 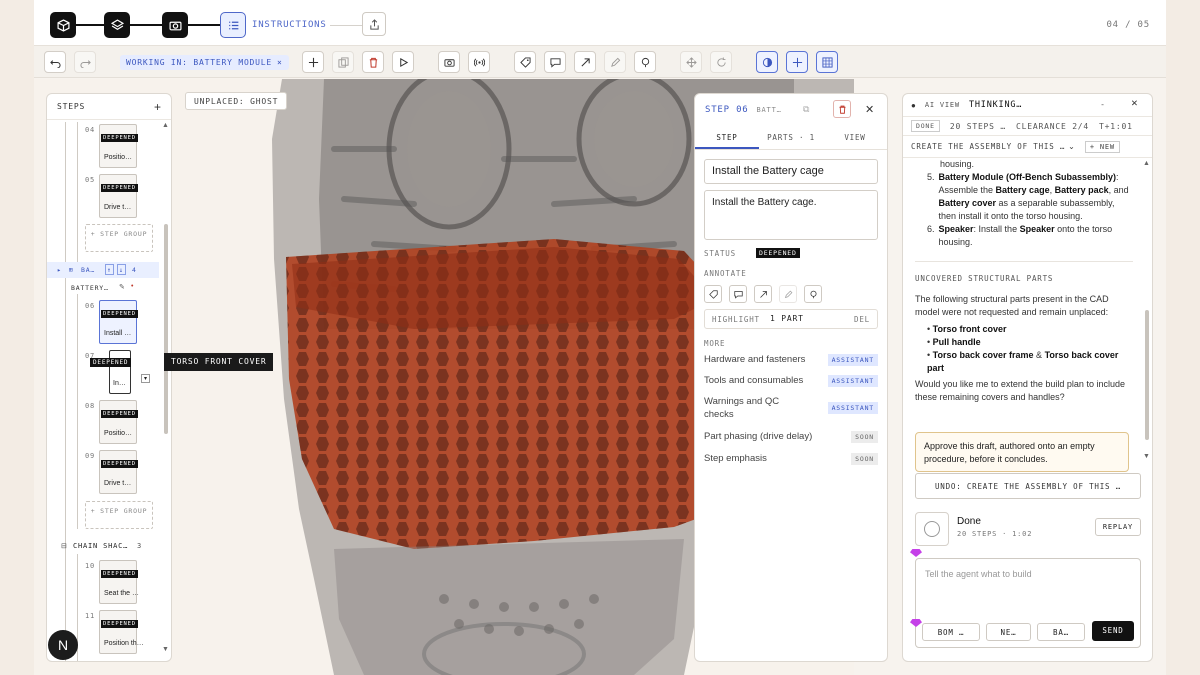 What do you see at coordinates (1102, 104) in the screenshot?
I see `minimize-button: -` at bounding box center [1102, 104].